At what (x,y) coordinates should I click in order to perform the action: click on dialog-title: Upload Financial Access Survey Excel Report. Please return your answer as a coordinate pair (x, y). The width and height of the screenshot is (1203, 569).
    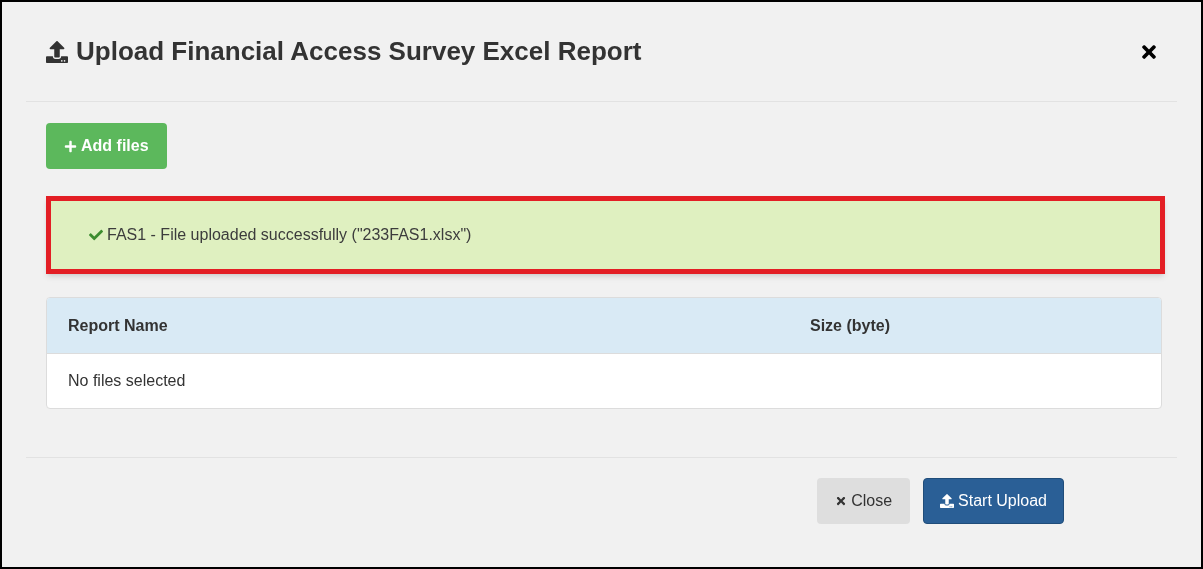
    Looking at the image, I should click on (359, 51).